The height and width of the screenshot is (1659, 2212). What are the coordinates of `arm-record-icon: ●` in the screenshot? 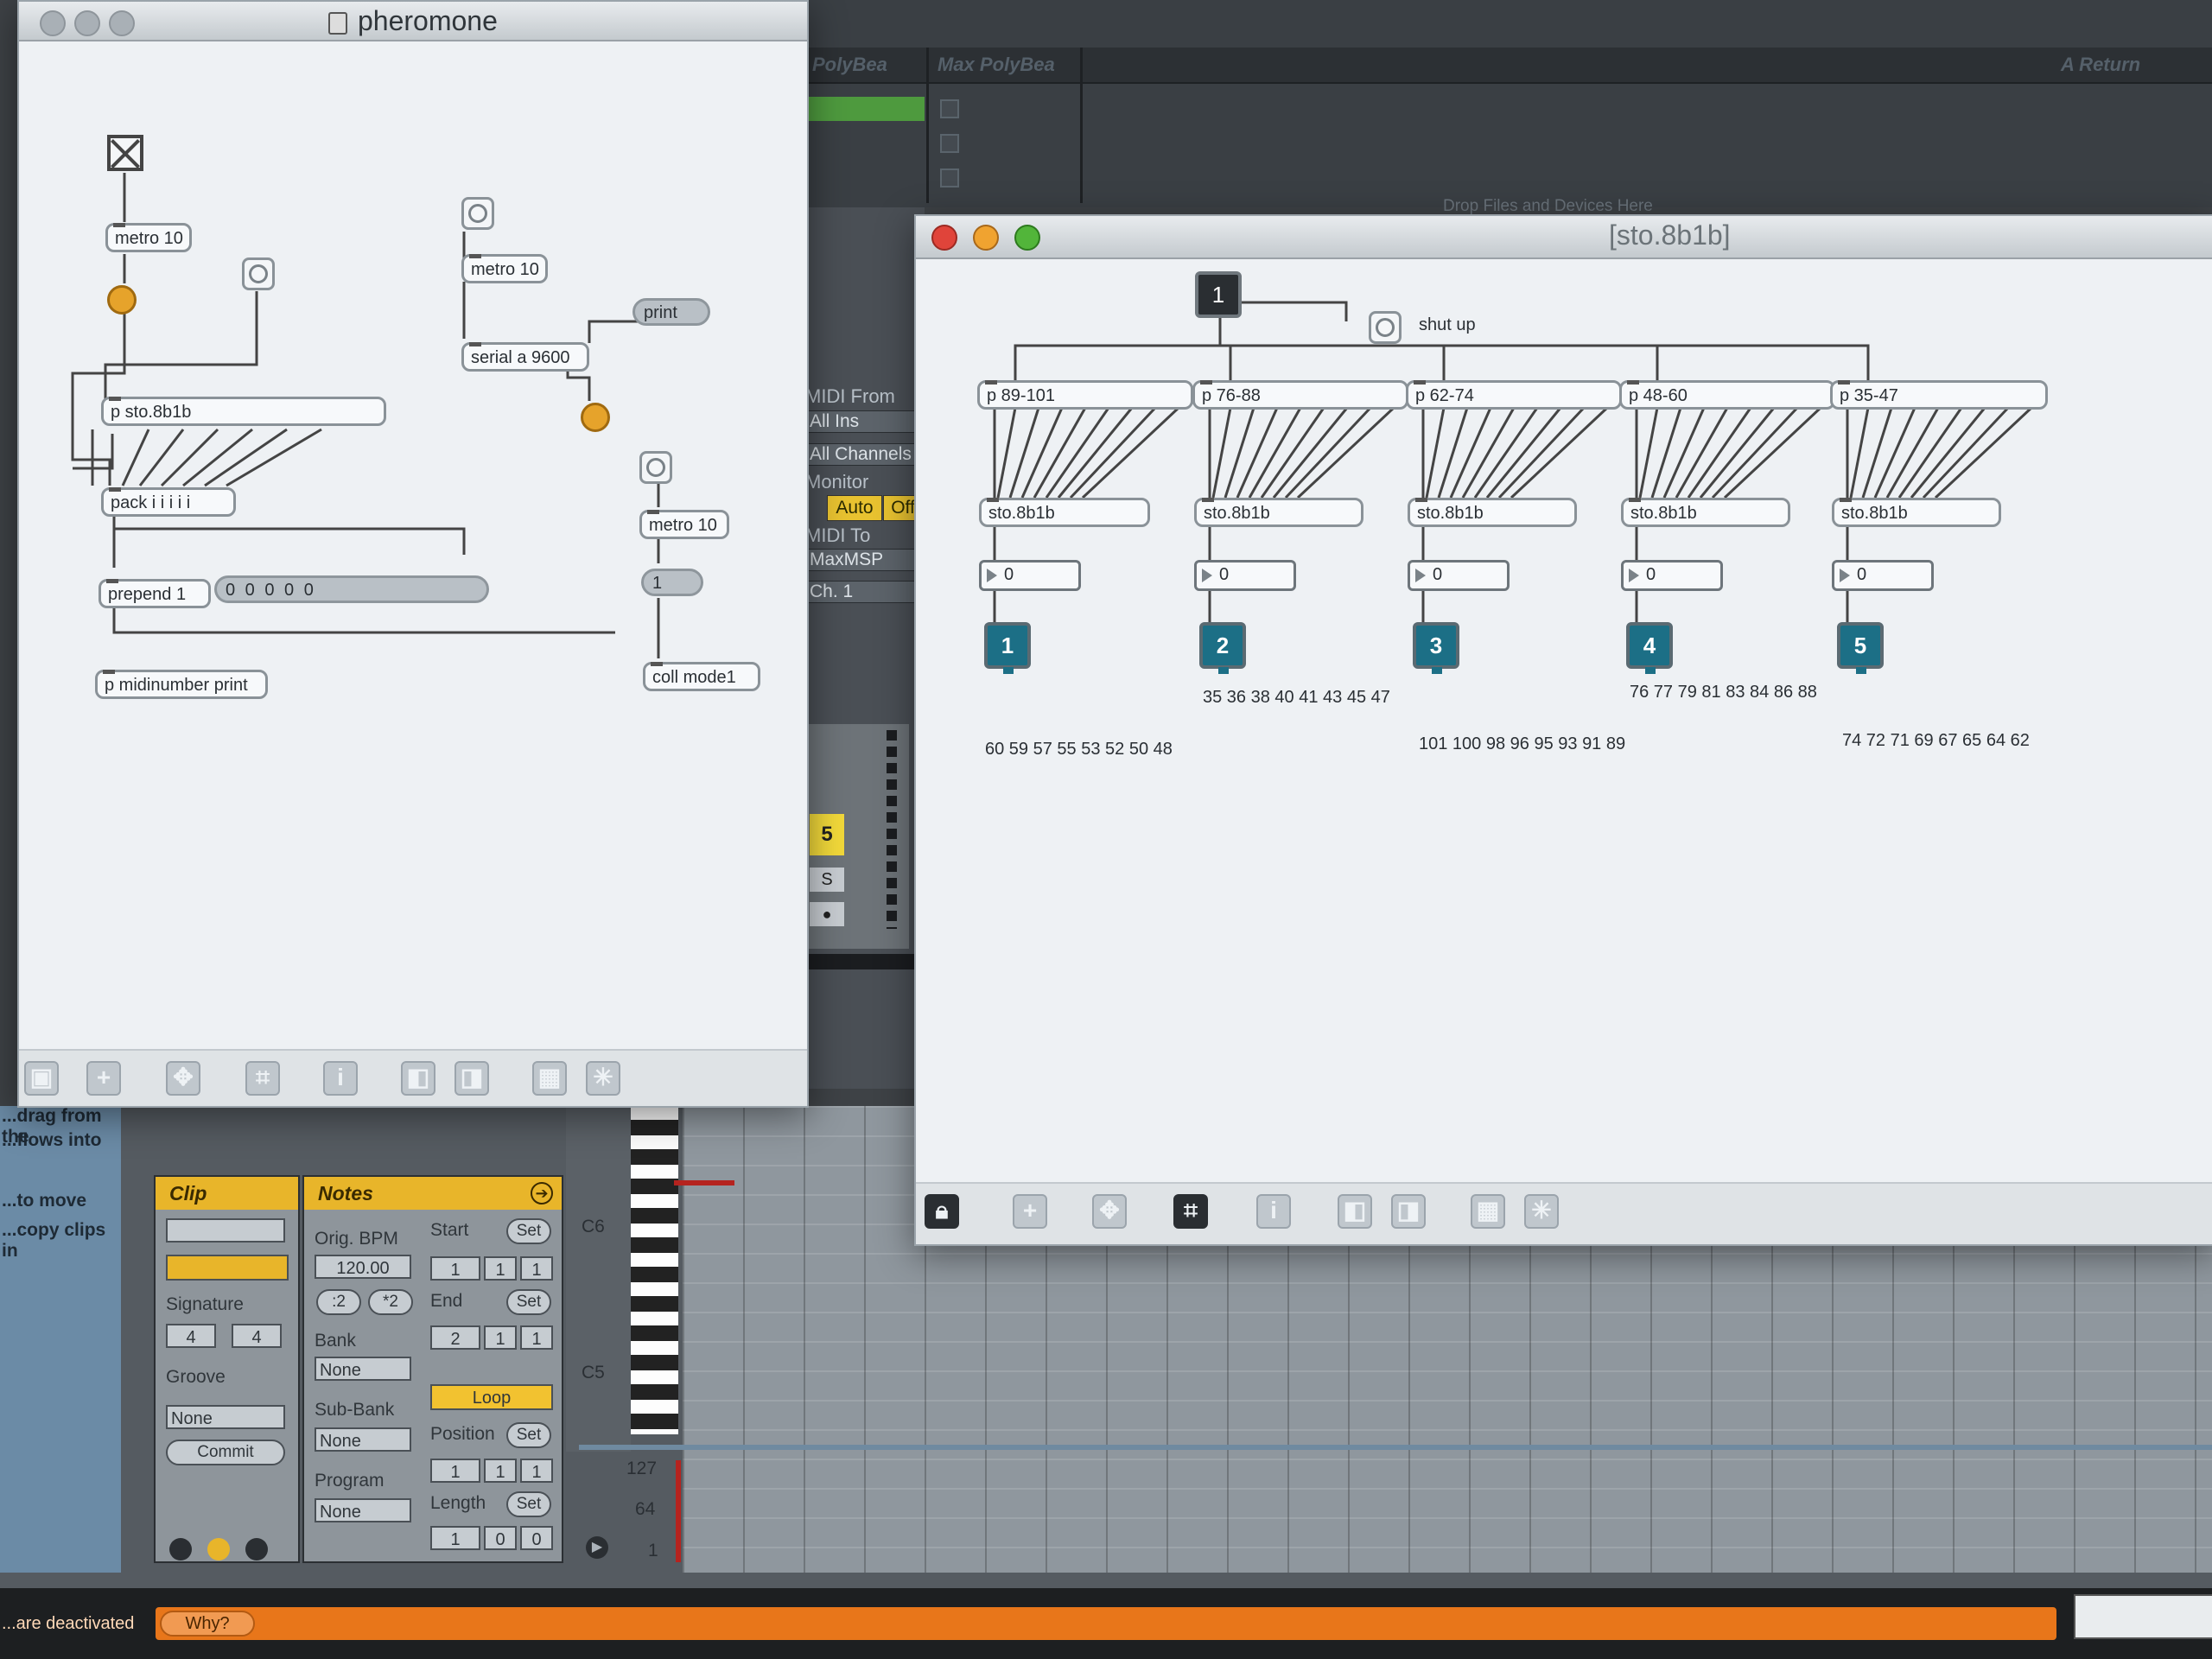 It's located at (827, 914).